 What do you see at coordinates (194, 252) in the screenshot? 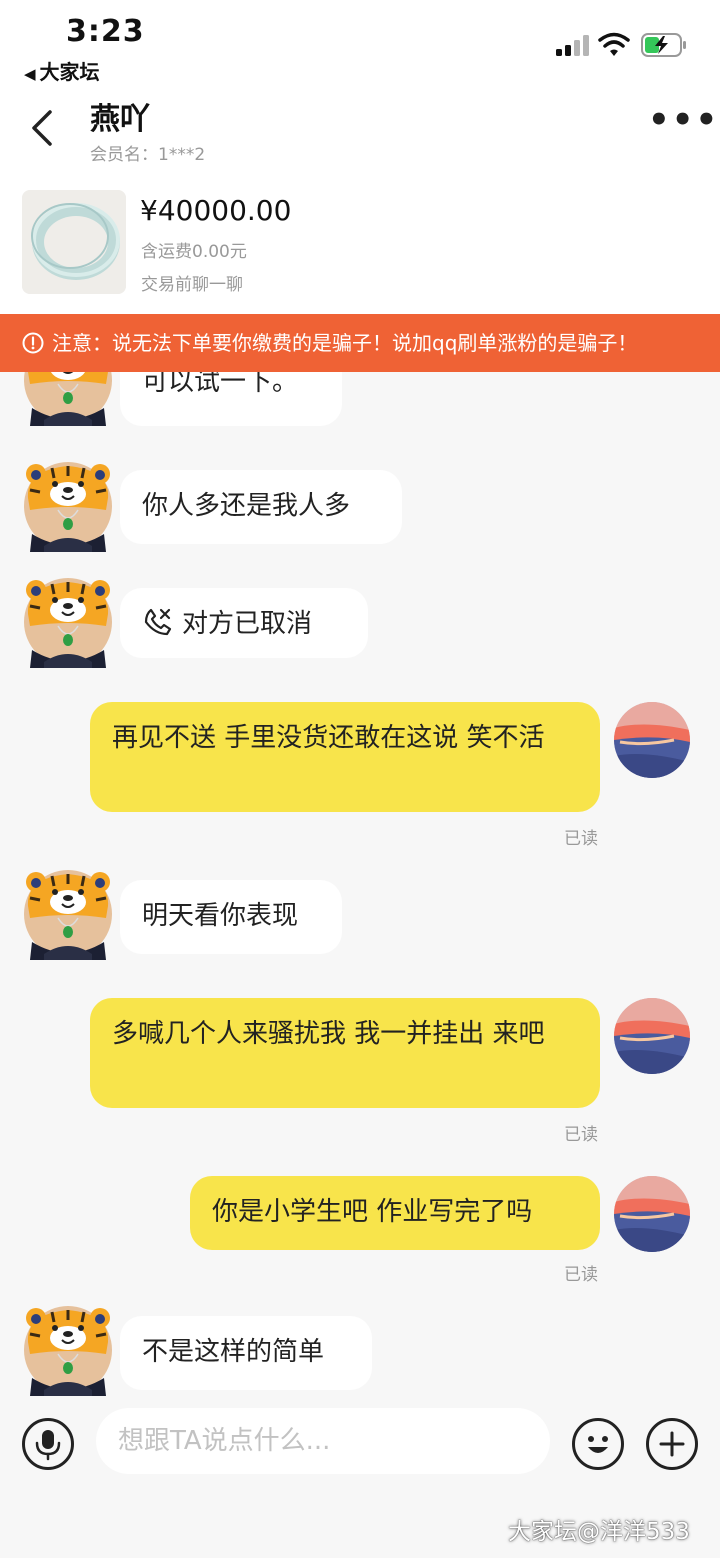
I see `shipping-fee: 含运费0.00元` at bounding box center [194, 252].